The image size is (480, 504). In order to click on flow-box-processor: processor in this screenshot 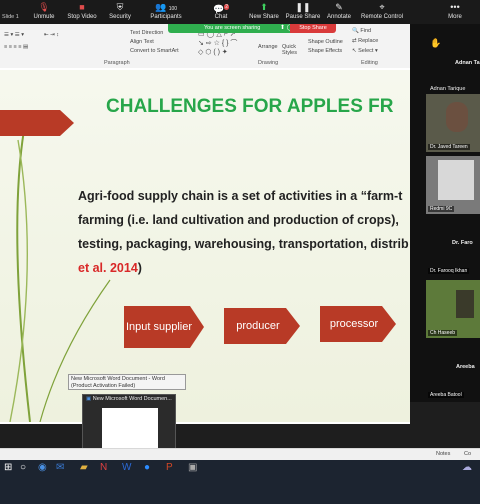, I will do `click(358, 324)`.